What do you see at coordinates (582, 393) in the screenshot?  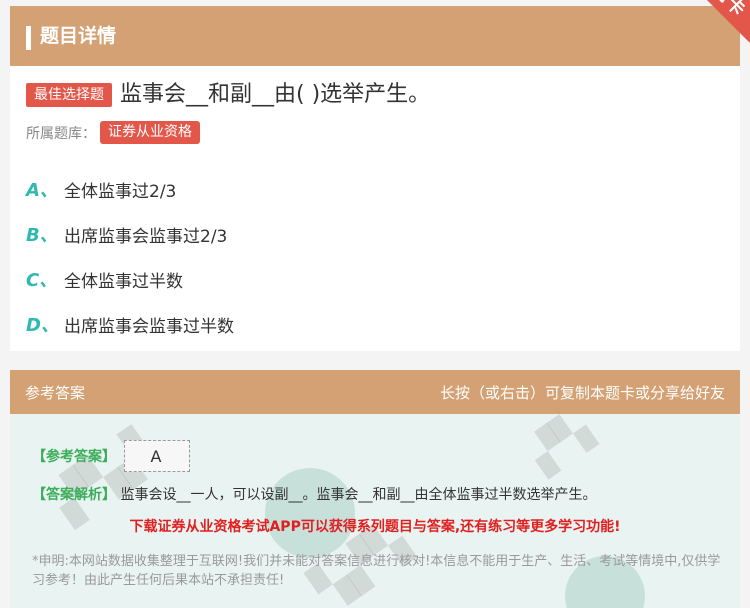 I see `share-hint: 长按（或右击）可复制本题卡或分享给好友` at bounding box center [582, 393].